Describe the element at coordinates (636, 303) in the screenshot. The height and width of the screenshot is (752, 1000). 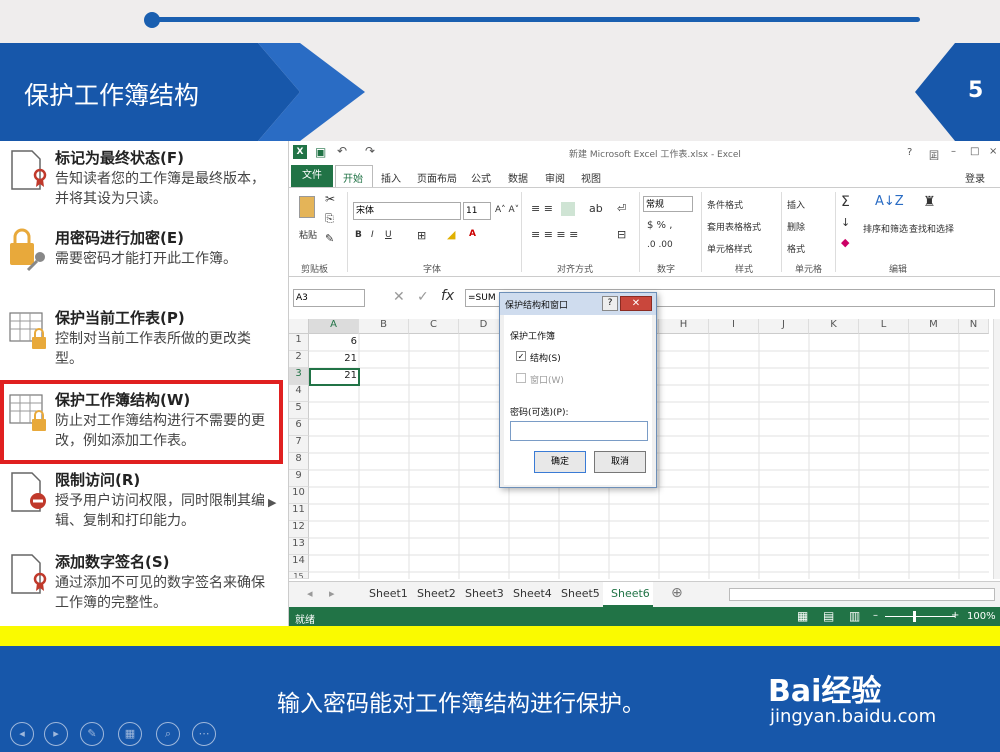
I see `dialog-close-button: ✕` at that location.